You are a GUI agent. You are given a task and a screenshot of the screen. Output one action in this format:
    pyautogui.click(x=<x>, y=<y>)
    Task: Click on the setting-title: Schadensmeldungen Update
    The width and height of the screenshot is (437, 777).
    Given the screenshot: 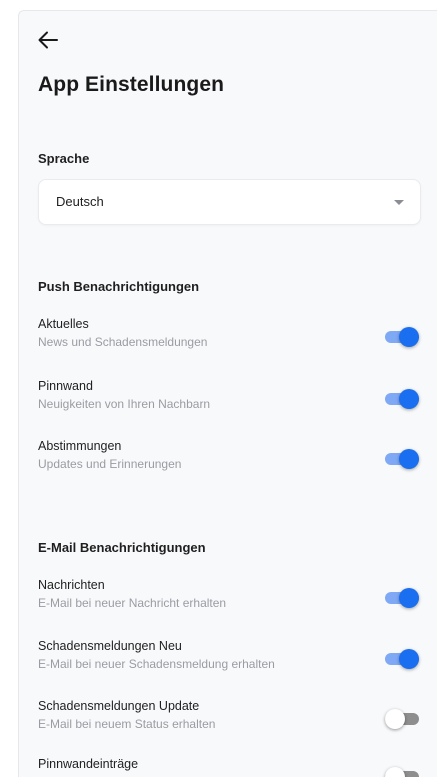 What is the action you would take?
    pyautogui.click(x=119, y=706)
    